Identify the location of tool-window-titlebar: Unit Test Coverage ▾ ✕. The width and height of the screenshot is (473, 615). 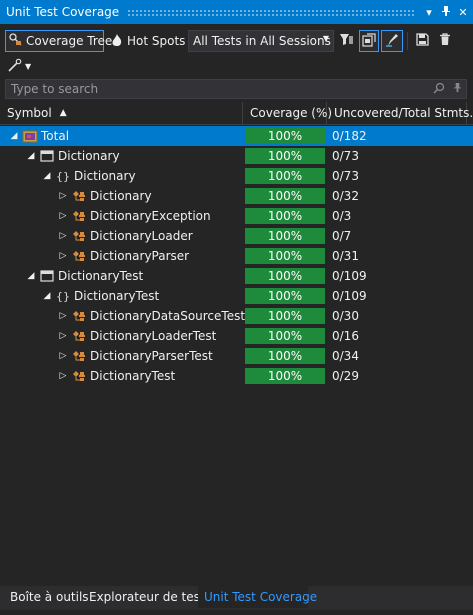
(236, 12).